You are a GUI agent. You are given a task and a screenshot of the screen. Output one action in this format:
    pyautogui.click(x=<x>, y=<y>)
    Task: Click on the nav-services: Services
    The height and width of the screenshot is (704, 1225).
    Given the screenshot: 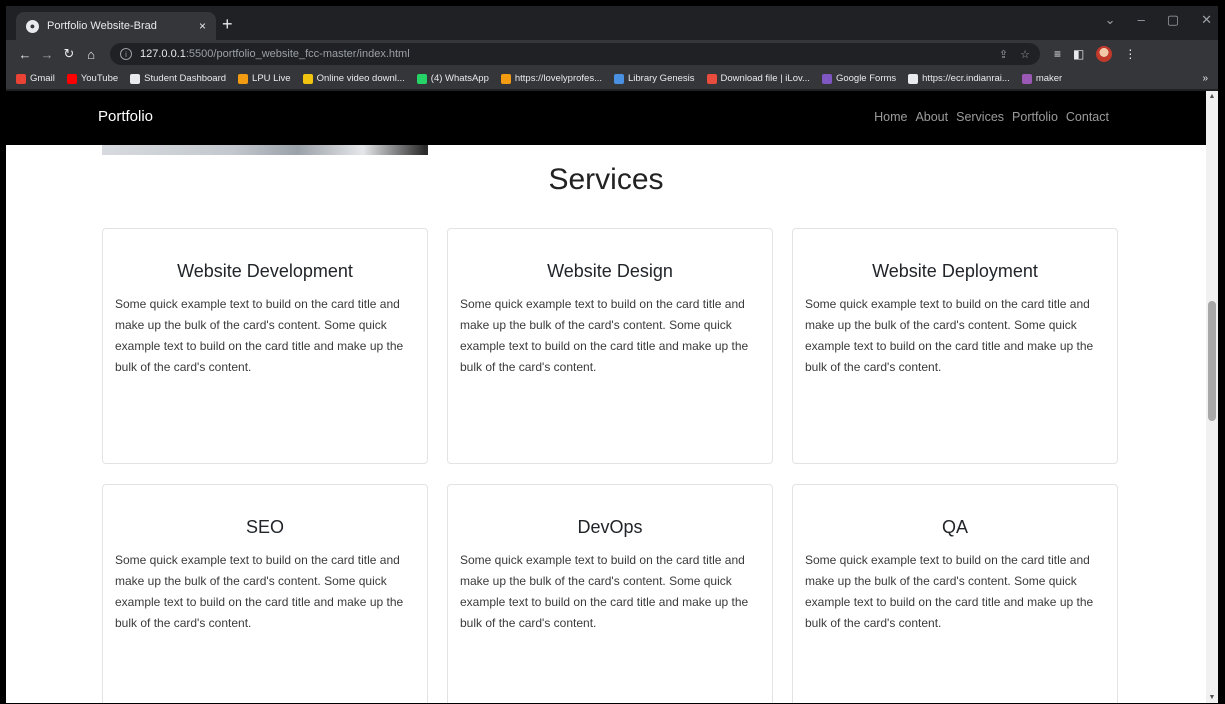 What is the action you would take?
    pyautogui.click(x=980, y=117)
    